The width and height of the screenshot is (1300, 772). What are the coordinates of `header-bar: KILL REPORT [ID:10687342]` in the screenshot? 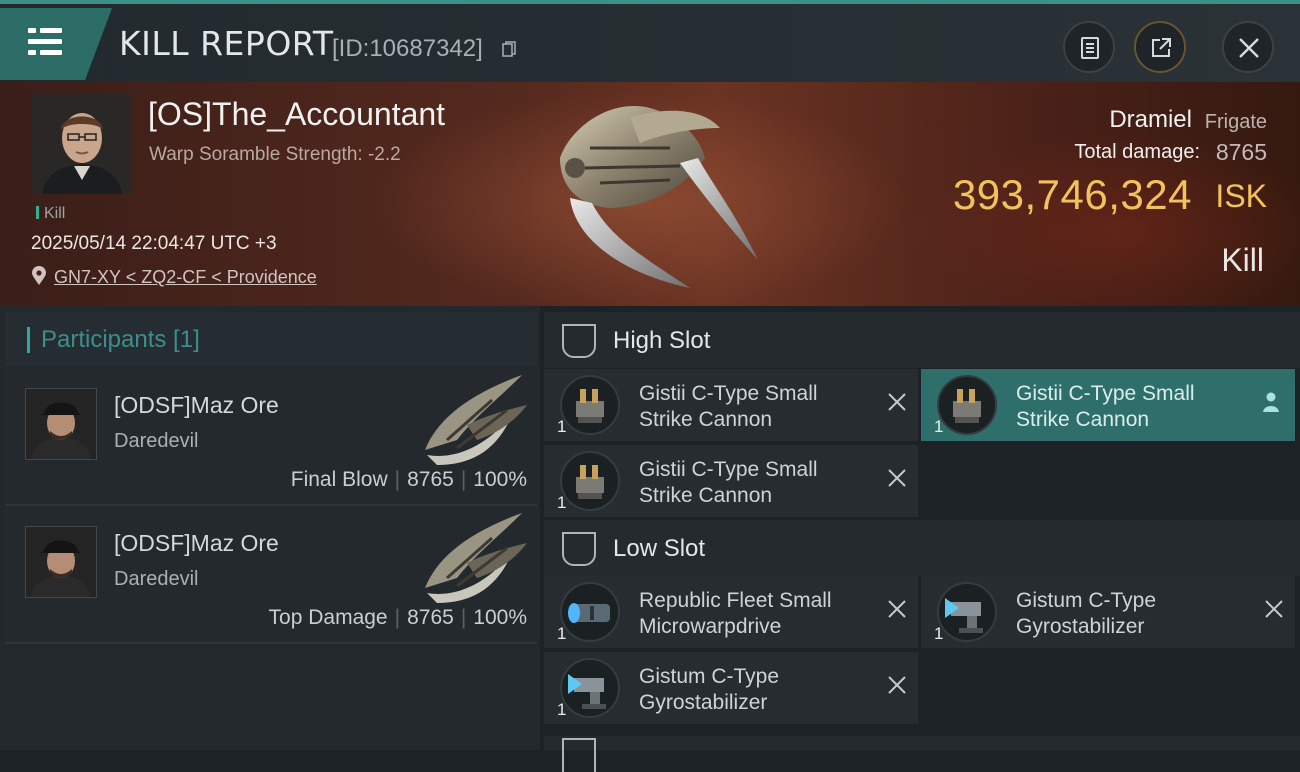 It's located at (650, 43).